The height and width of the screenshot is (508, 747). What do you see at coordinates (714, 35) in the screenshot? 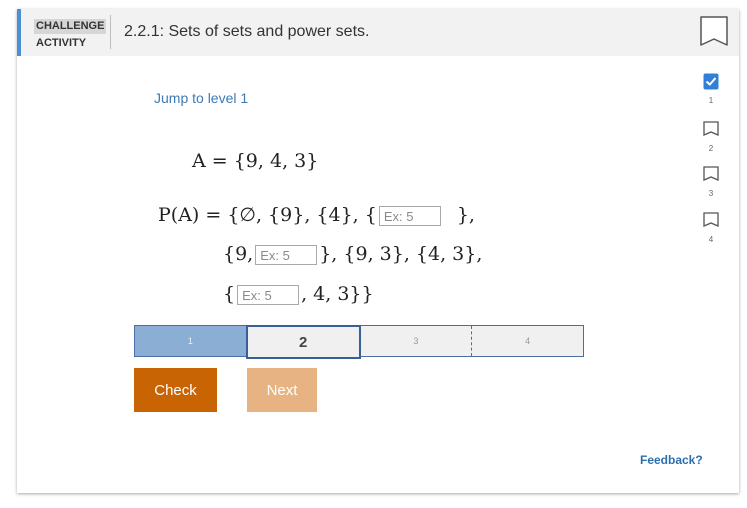
I see `bookmark-icon` at bounding box center [714, 35].